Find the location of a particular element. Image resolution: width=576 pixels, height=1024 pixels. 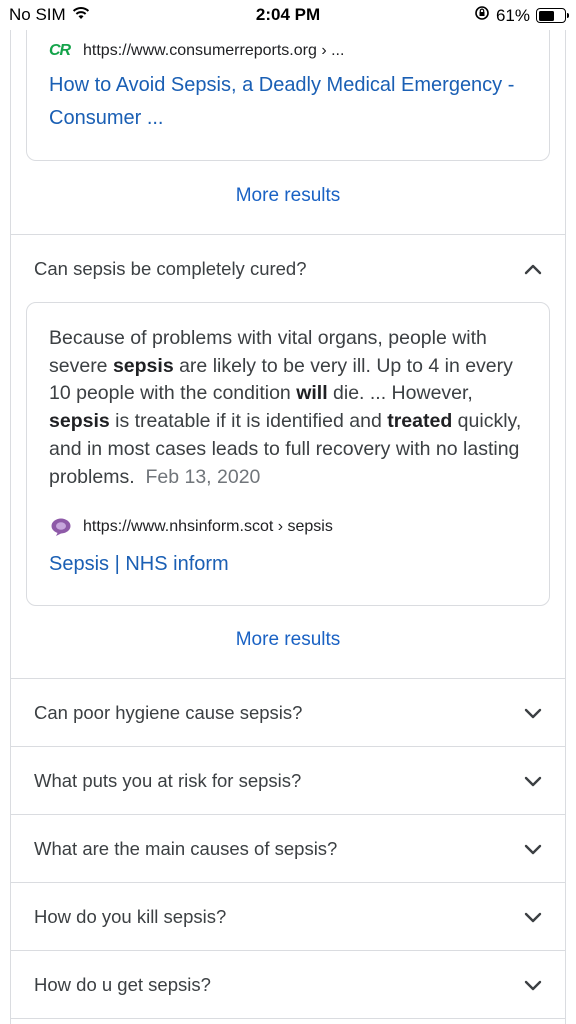

question-item: How do u get sepsis? is located at coordinates (288, 985).